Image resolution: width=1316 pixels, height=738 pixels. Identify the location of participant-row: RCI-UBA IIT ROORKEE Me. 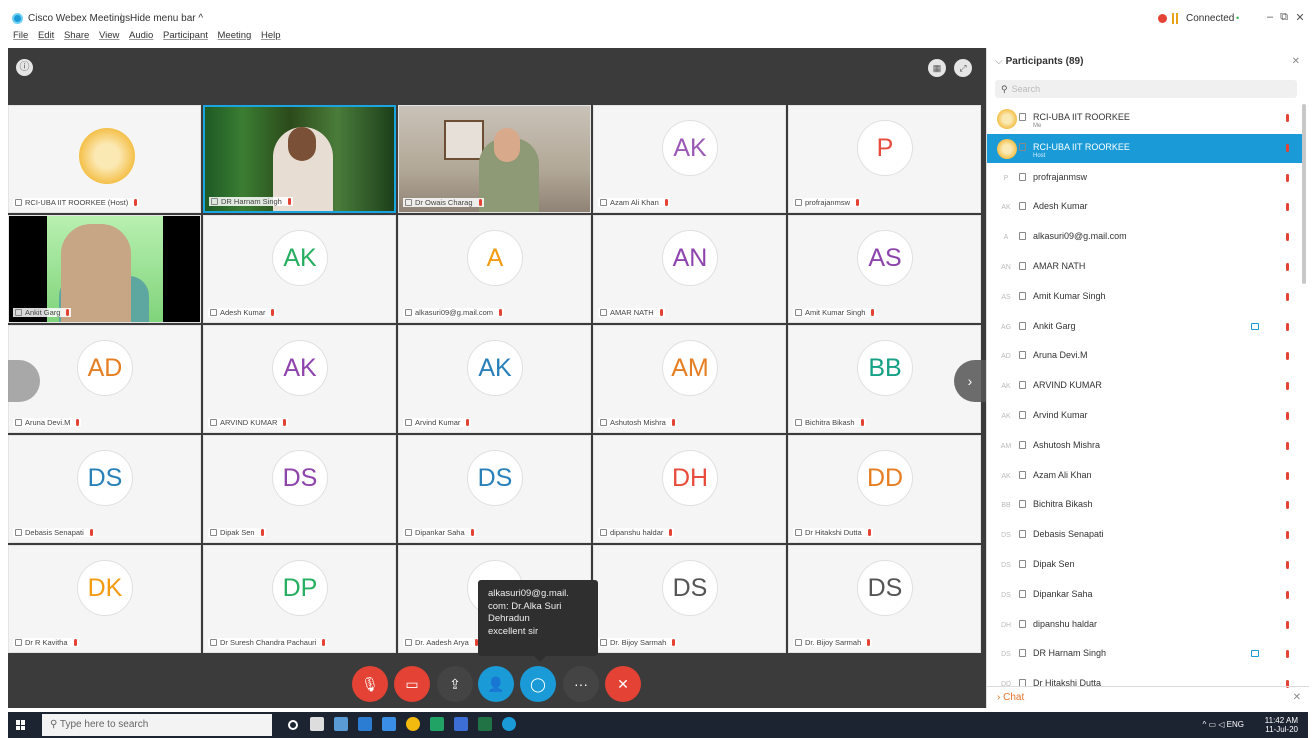
(1146, 118).